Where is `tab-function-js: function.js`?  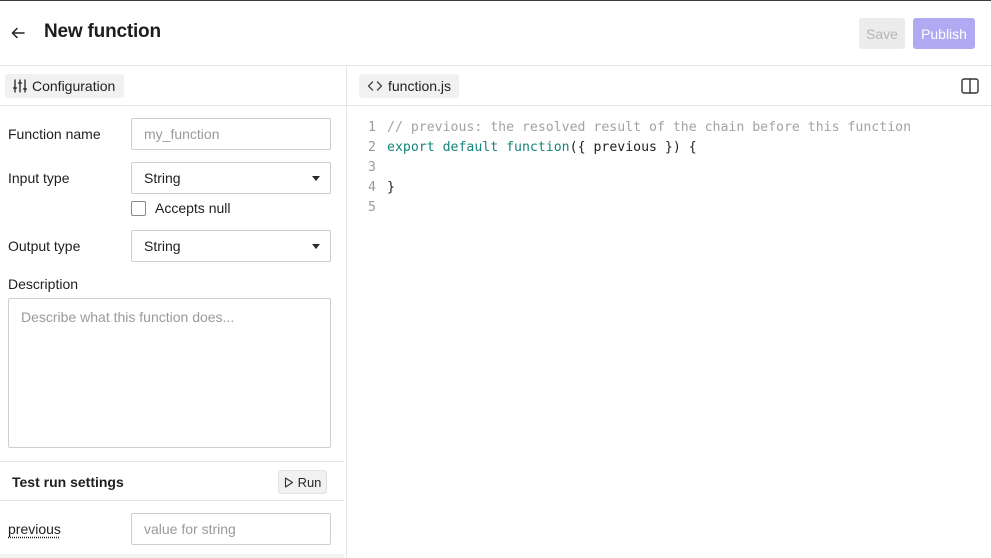 tab-function-js: function.js is located at coordinates (409, 86).